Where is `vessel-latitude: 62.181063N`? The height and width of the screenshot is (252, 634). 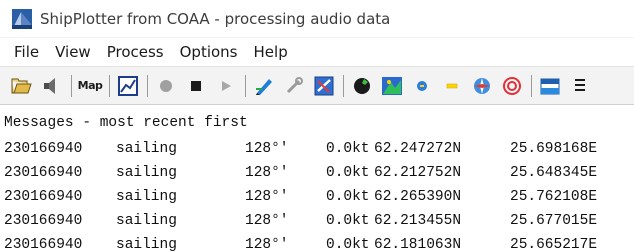 vessel-latitude: 62.181063N is located at coordinates (418, 244).